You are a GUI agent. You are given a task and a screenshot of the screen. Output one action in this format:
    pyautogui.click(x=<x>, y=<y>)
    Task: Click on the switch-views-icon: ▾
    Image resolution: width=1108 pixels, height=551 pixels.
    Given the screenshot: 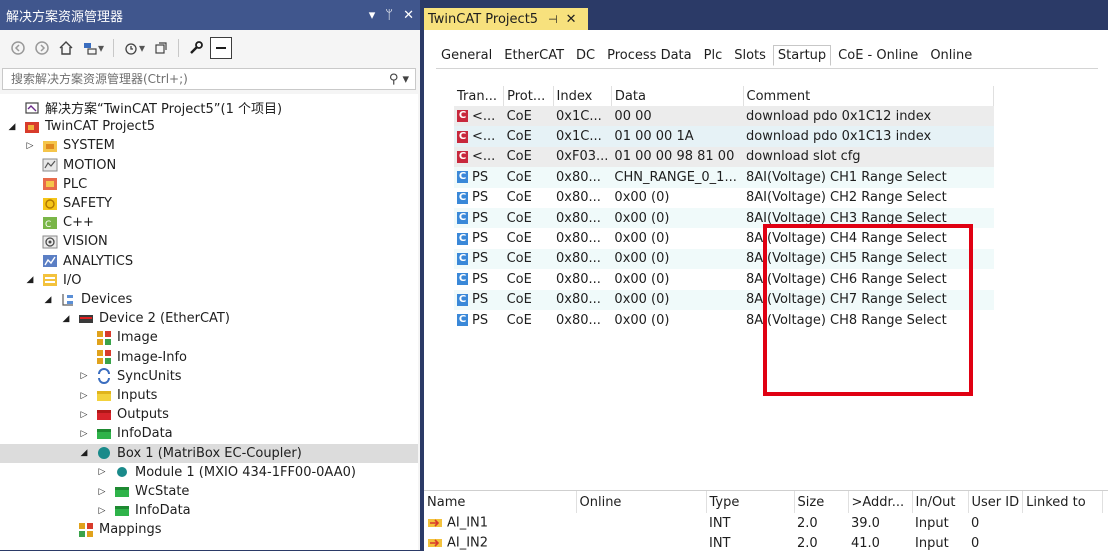 What is the action you would take?
    pyautogui.click(x=93, y=48)
    